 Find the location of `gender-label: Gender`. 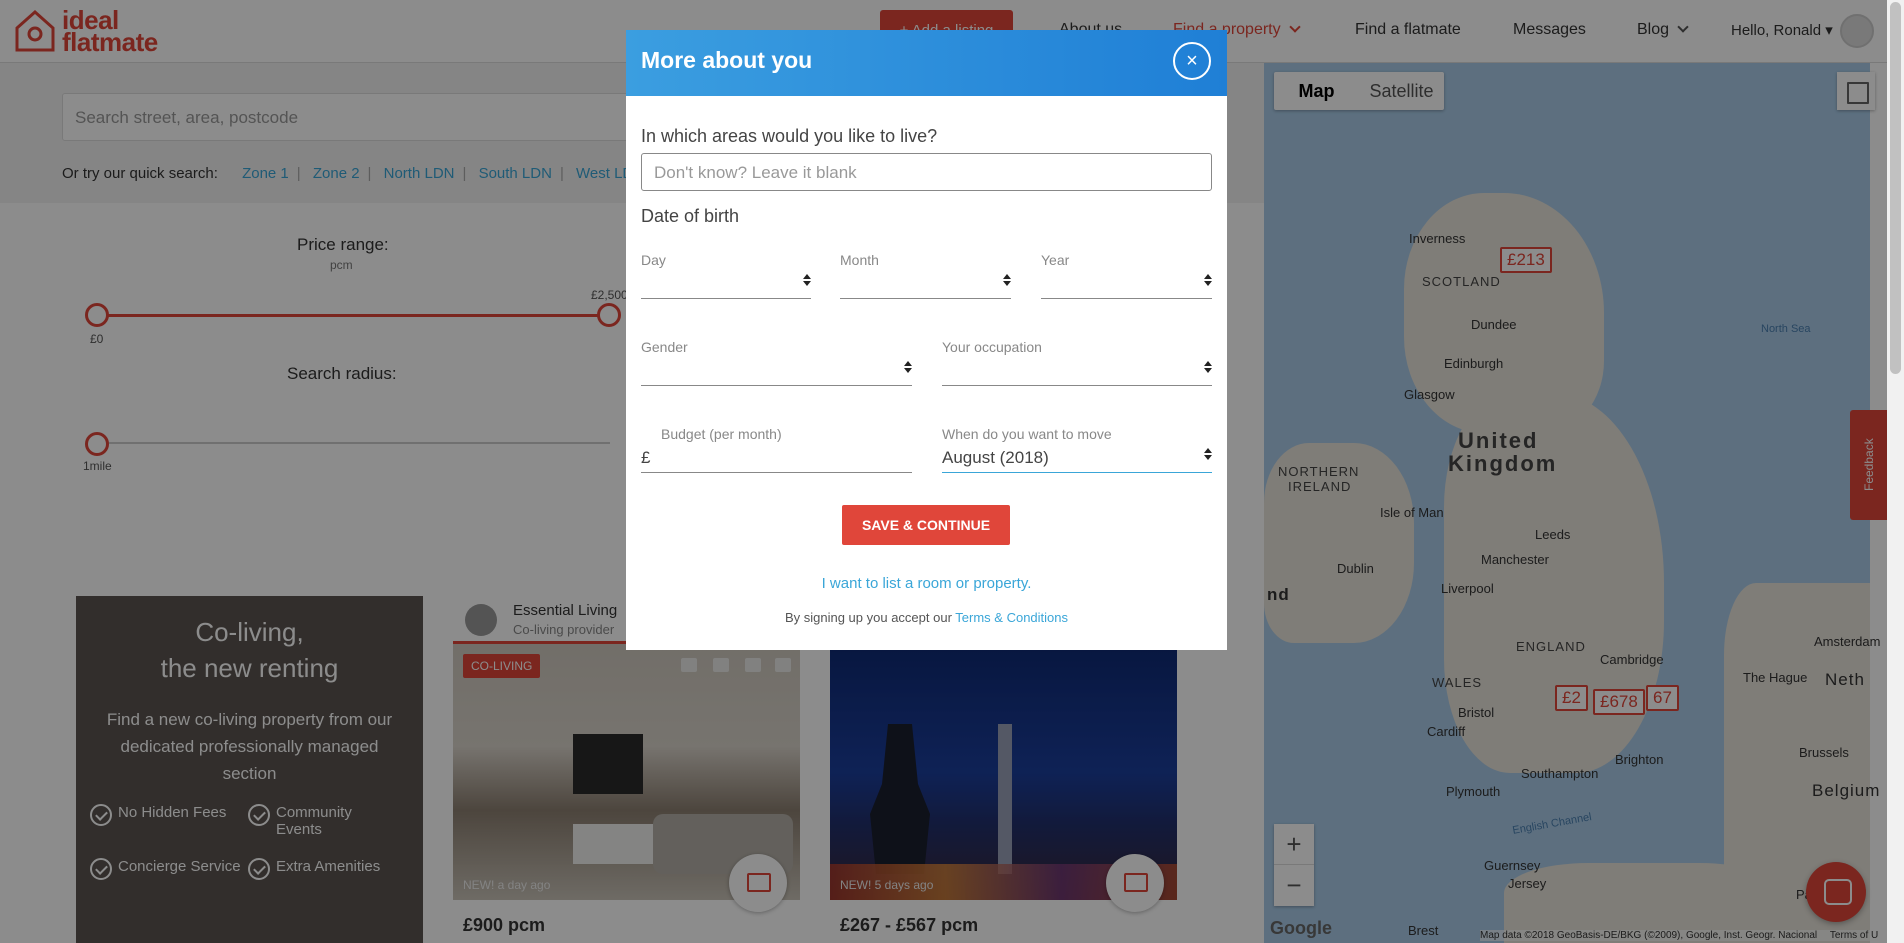

gender-label: Gender is located at coordinates (664, 347).